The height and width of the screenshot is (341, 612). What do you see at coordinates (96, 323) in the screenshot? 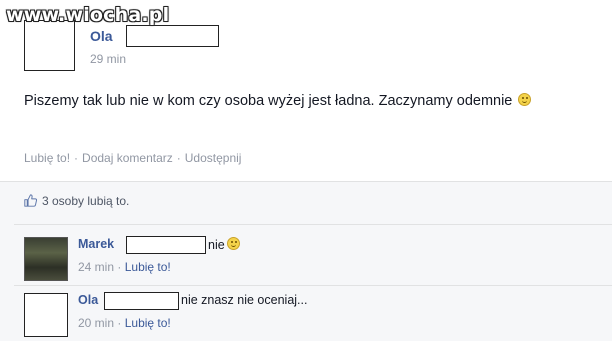
I see `comment-timestamp: 20 min` at bounding box center [96, 323].